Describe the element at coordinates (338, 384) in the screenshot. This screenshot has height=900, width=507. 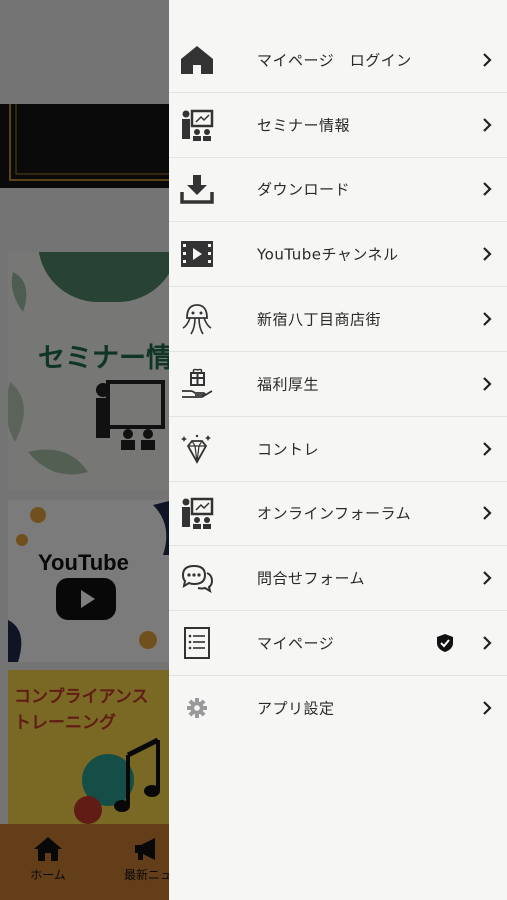
I see `menu-item-welfare: 福利厚生` at that location.